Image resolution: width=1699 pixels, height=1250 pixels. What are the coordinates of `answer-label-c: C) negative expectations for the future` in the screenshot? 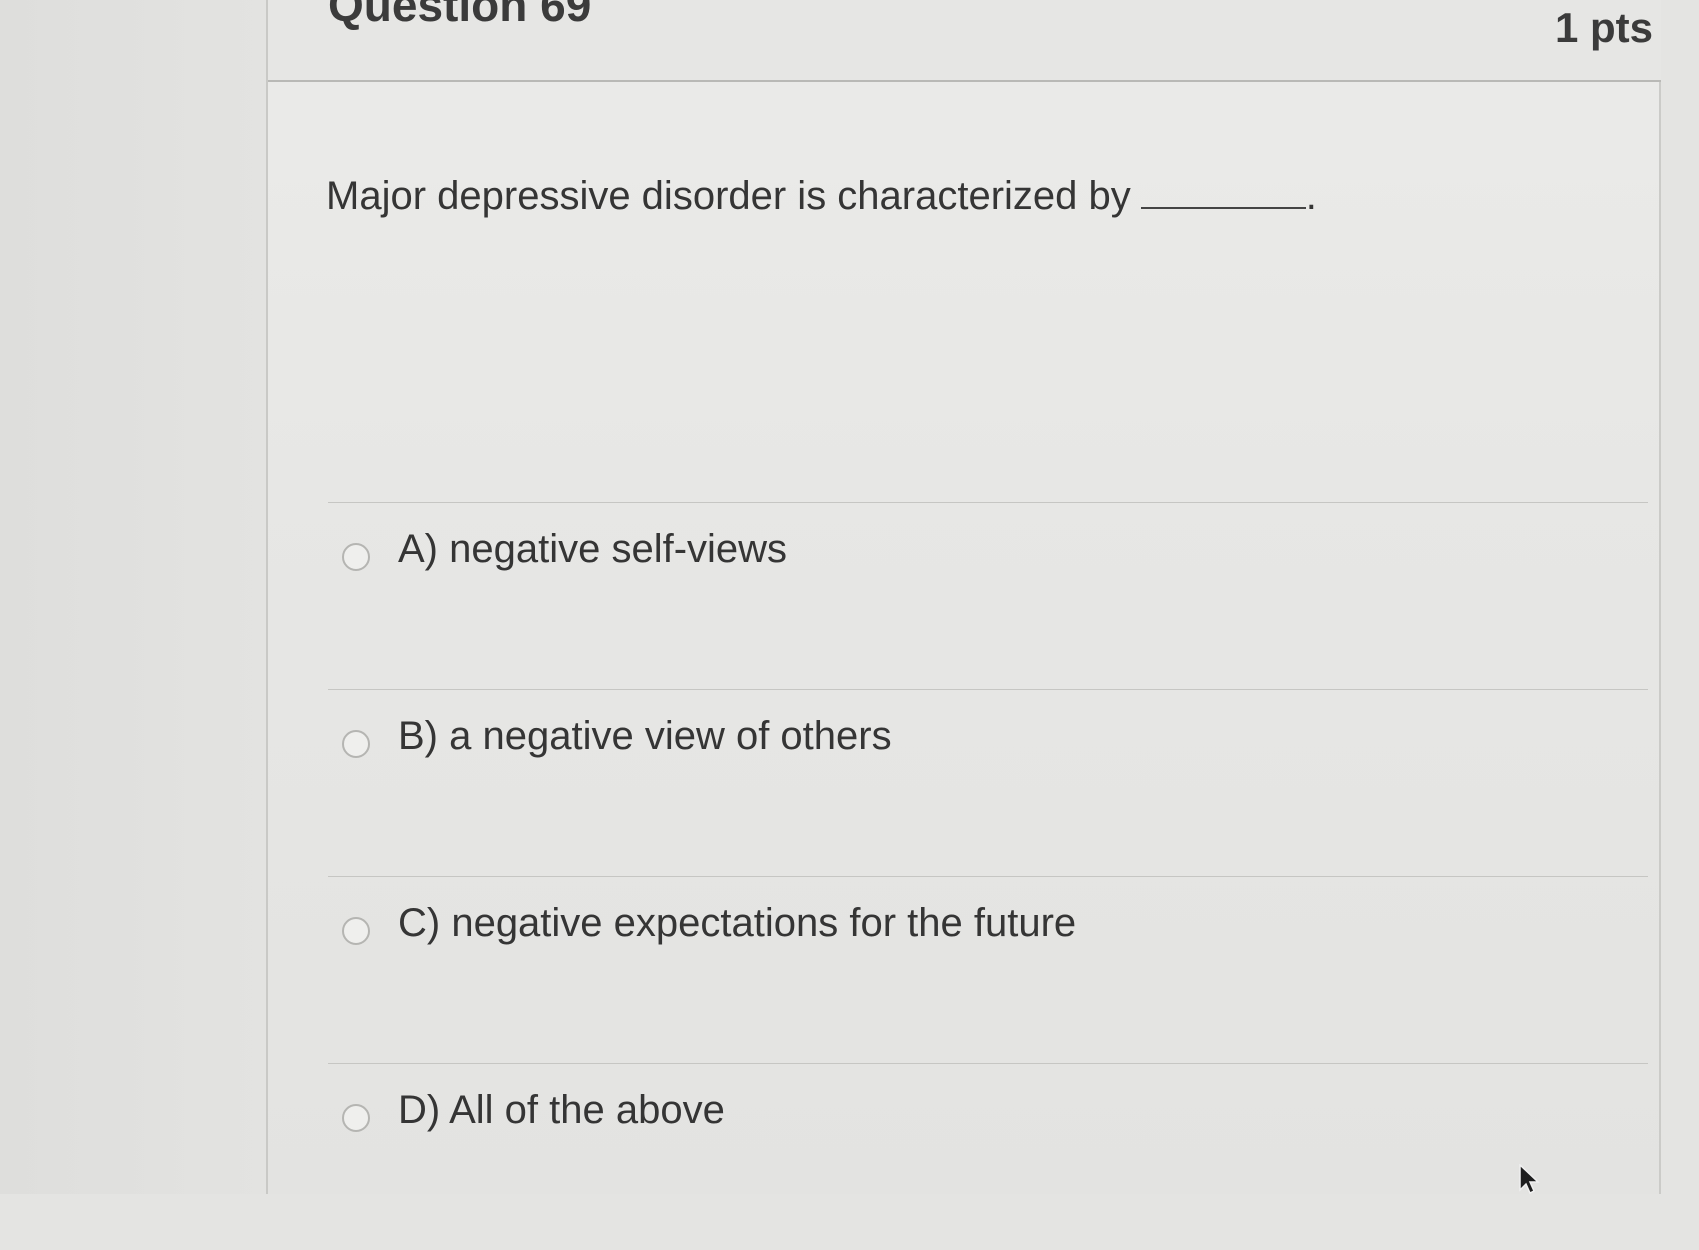 It's located at (737, 923).